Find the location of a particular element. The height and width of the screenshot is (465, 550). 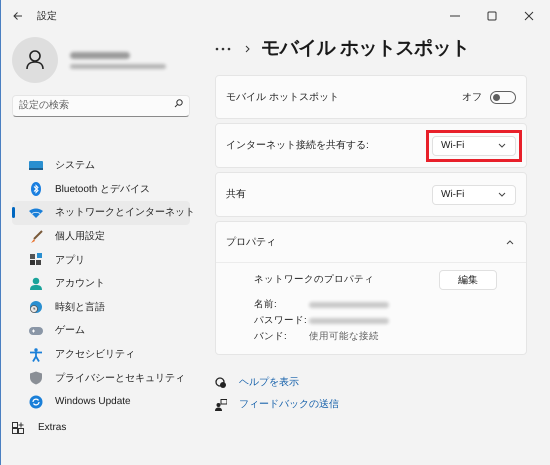

property-value: 使用可能な接続 is located at coordinates (344, 336).